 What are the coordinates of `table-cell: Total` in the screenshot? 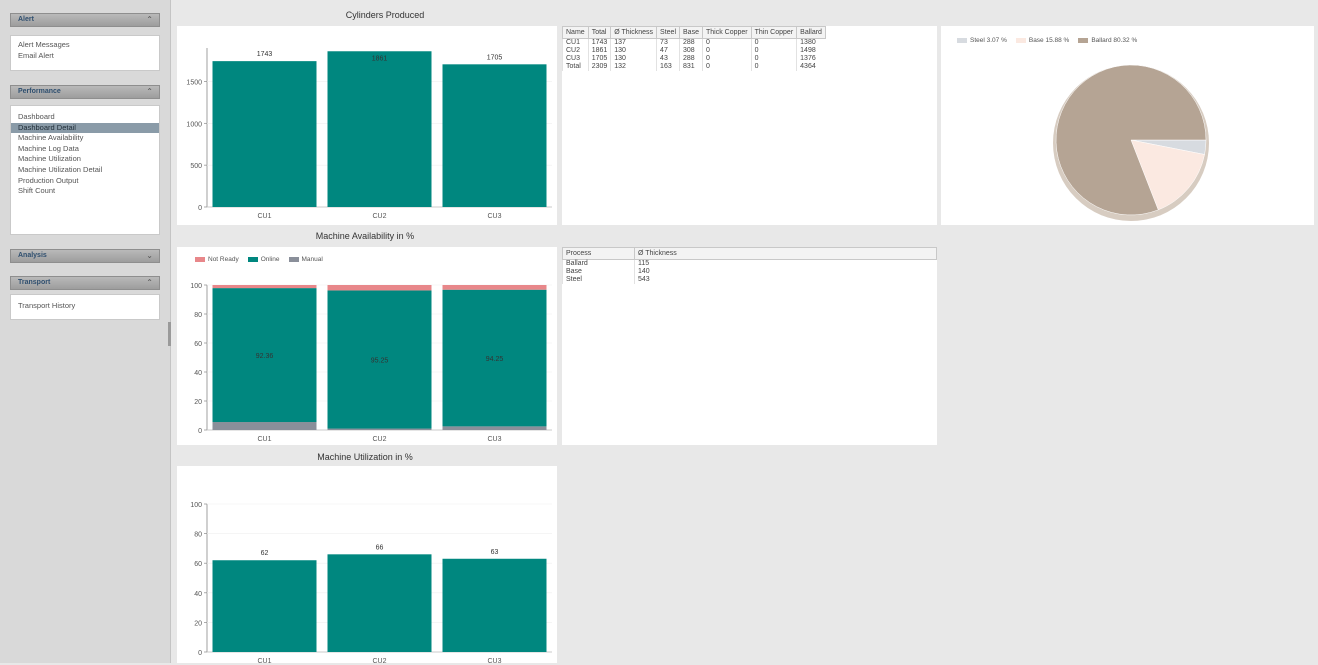 It's located at (575, 67).